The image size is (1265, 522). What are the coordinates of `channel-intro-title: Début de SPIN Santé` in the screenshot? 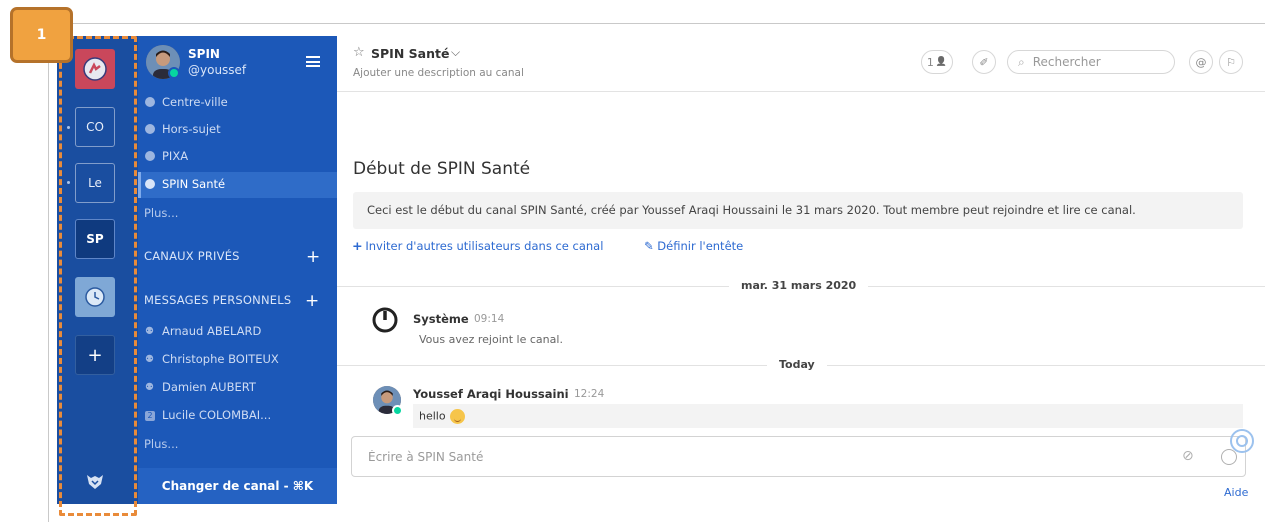 It's located at (442, 169).